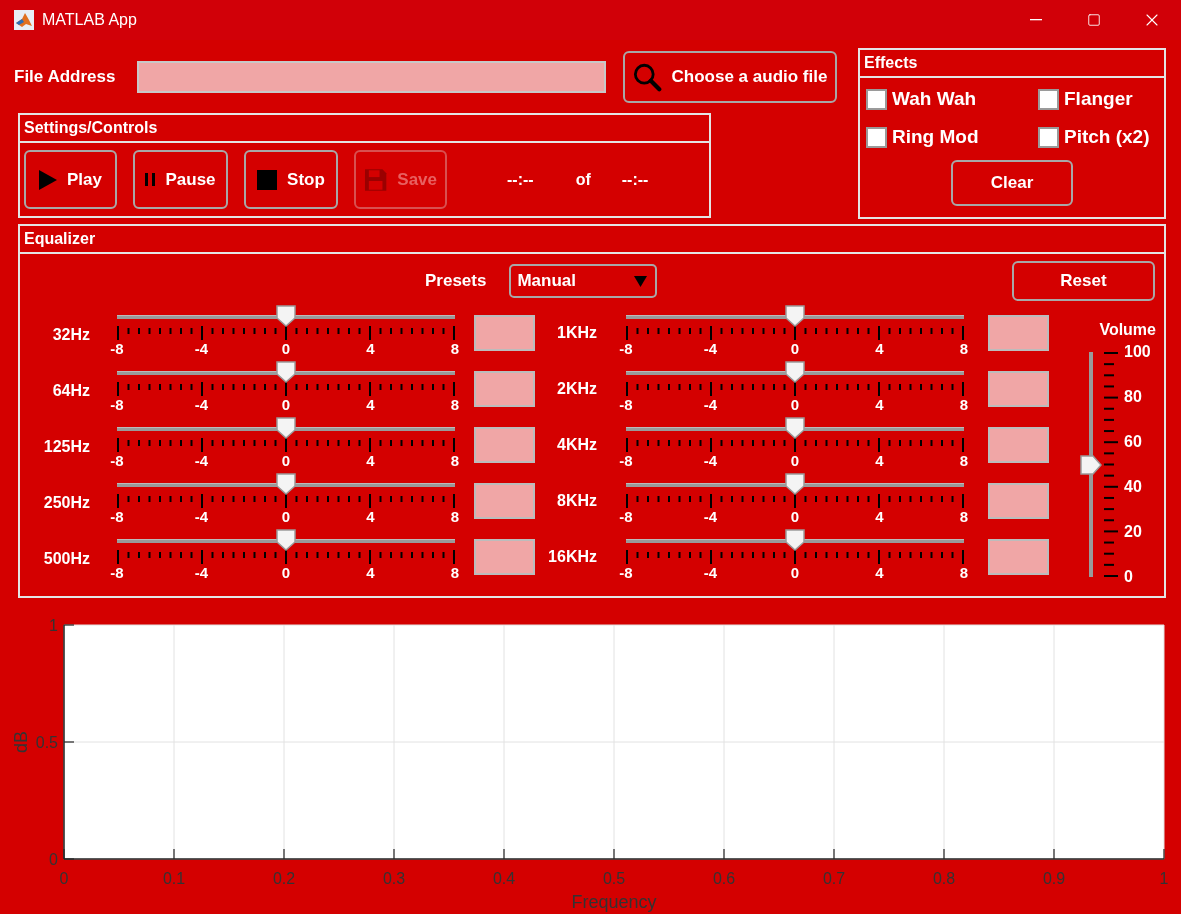 This screenshot has width=1181, height=914. Describe the element at coordinates (520, 179) in the screenshot. I see `current-time: --:--` at that location.